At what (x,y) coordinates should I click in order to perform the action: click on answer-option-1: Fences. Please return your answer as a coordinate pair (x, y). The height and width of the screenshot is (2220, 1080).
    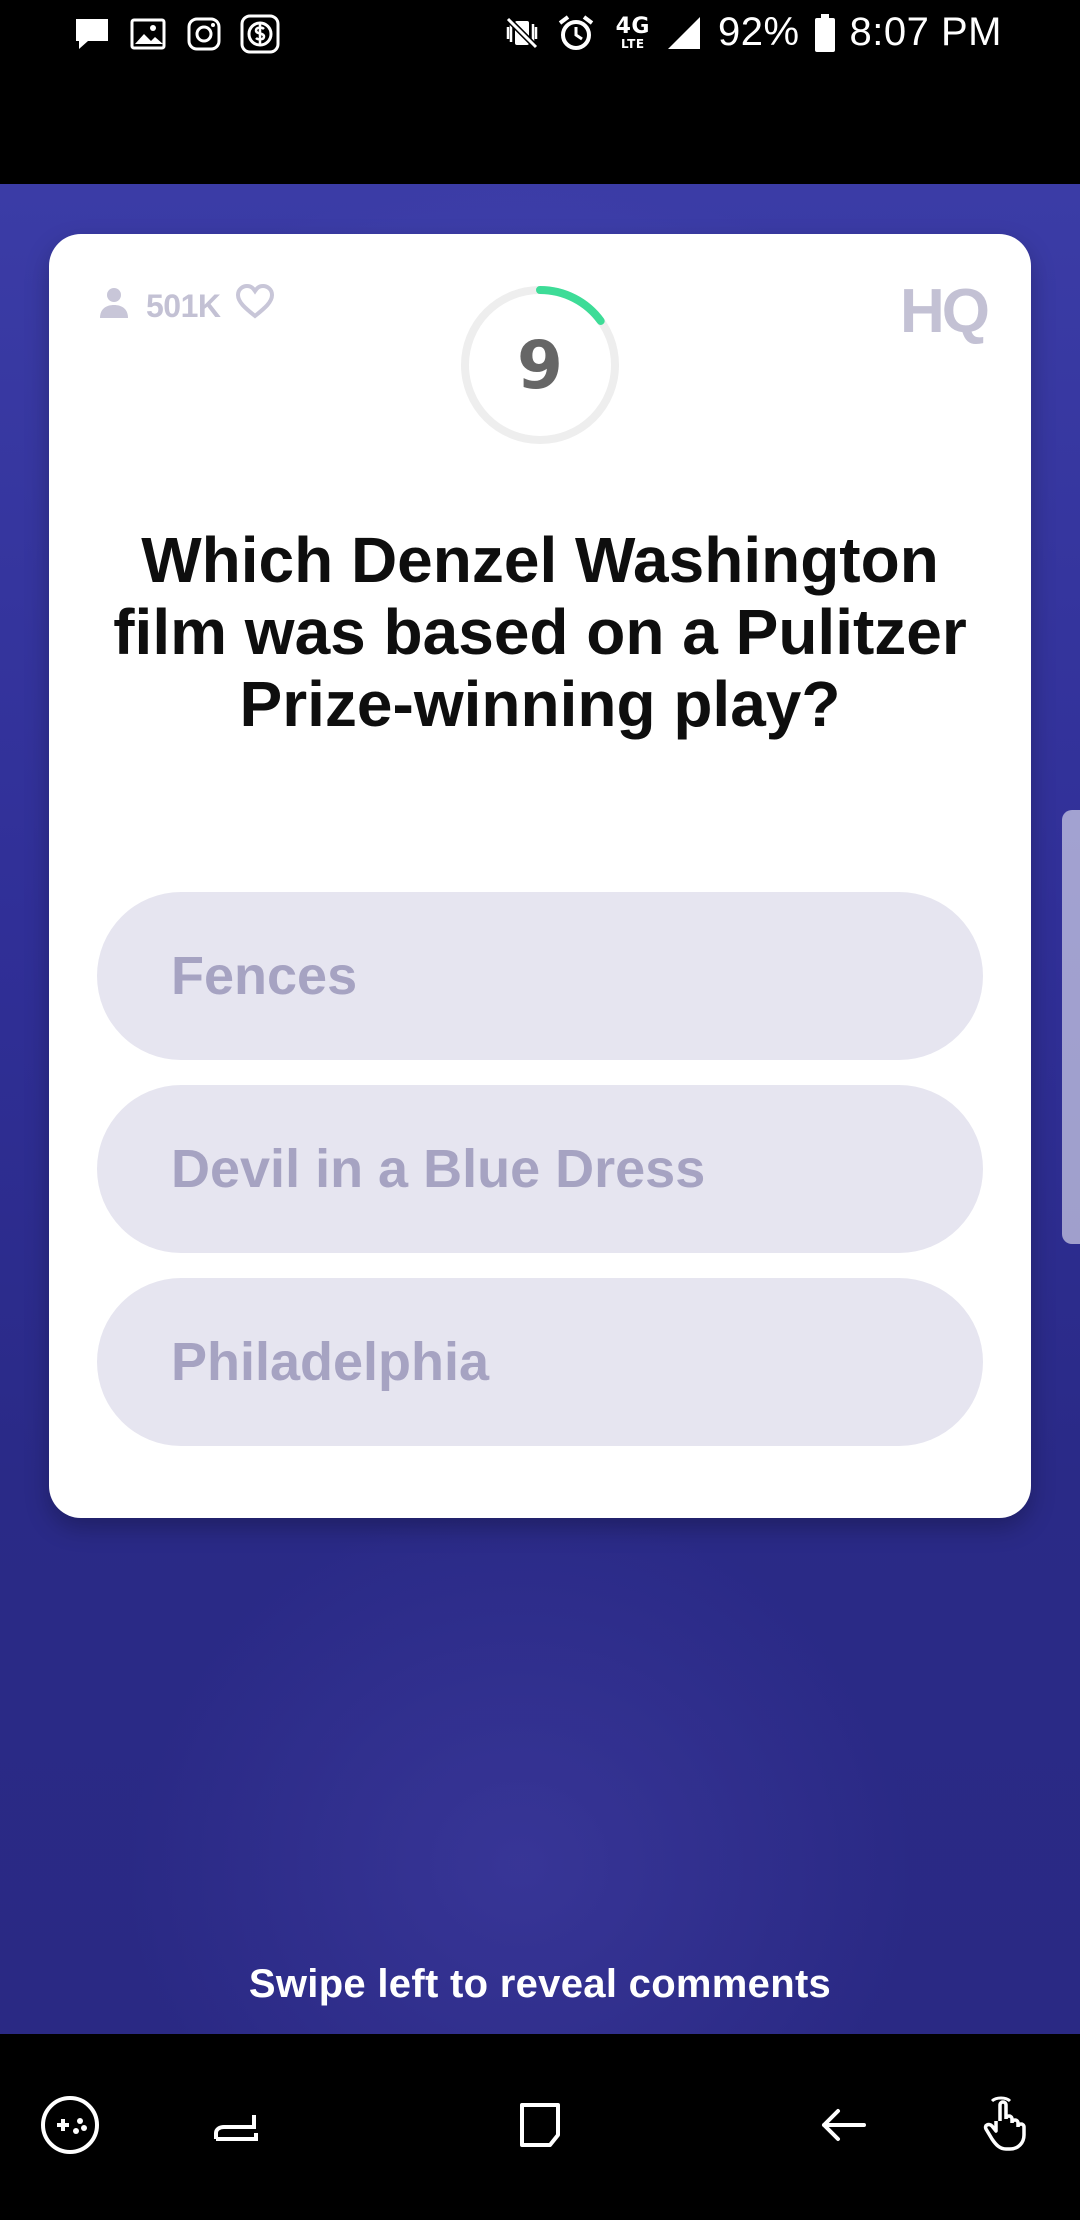
    Looking at the image, I should click on (540, 976).